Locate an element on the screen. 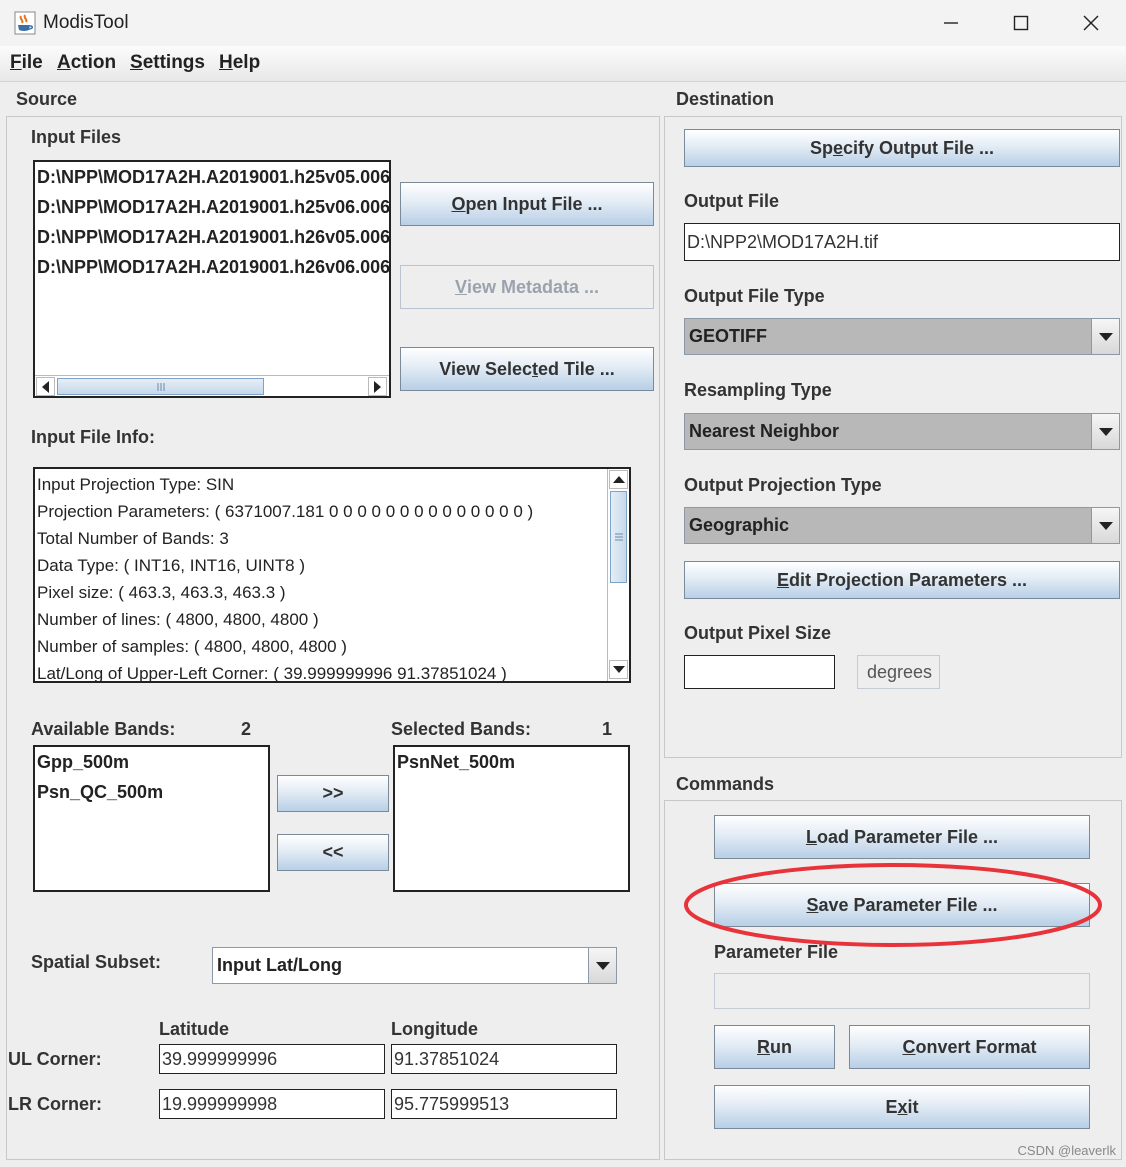  spatial-subset-dropdown: Input Lat/Long is located at coordinates (414, 965).